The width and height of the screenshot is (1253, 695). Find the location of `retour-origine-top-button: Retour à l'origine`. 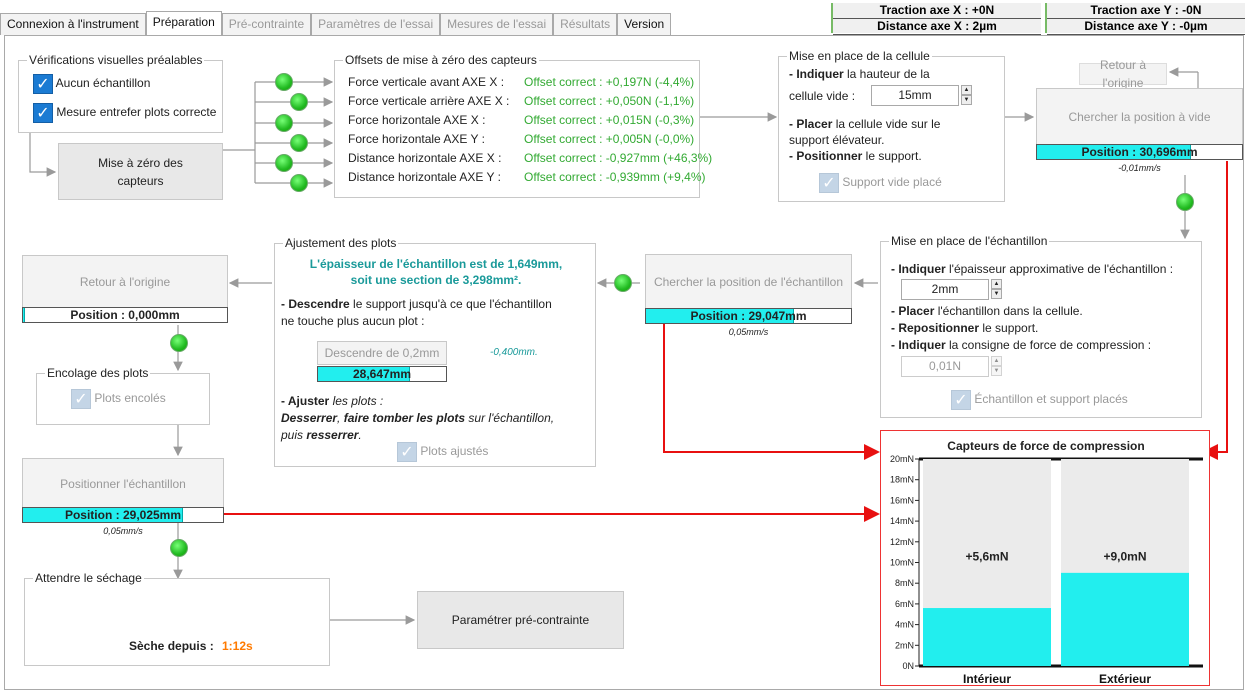

retour-origine-top-button: Retour à l'origine is located at coordinates (1123, 74).